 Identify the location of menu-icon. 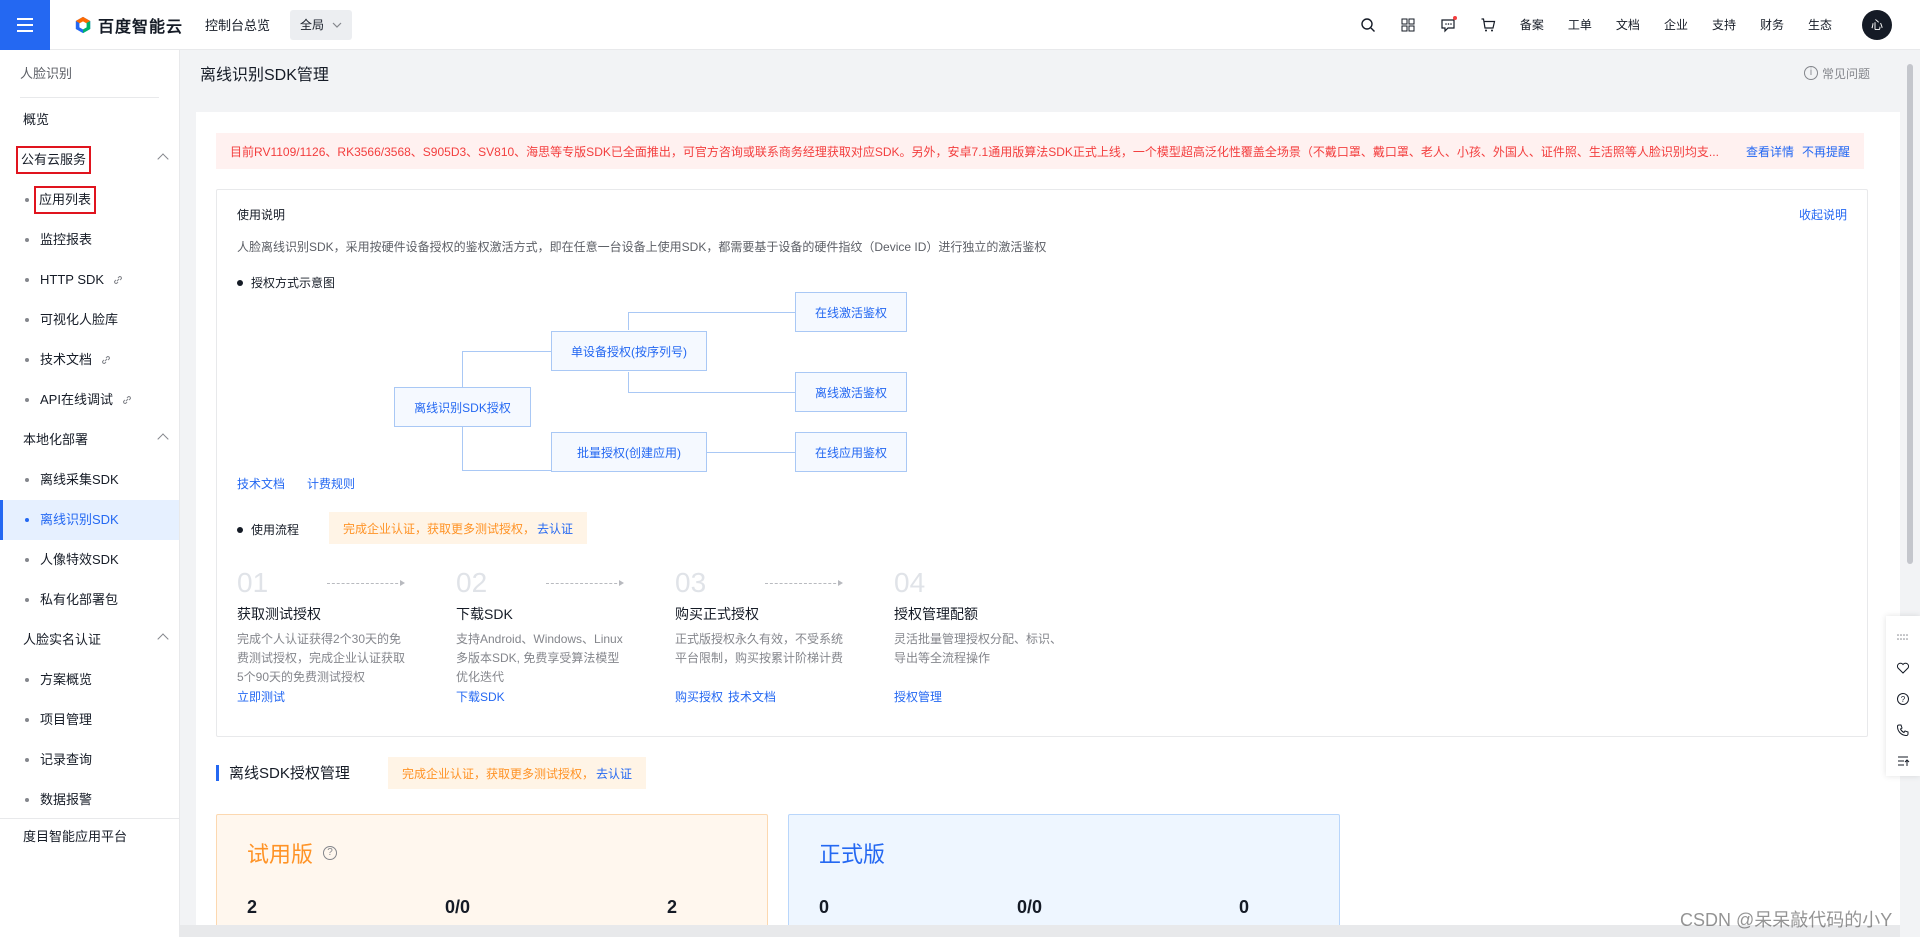
(25, 25).